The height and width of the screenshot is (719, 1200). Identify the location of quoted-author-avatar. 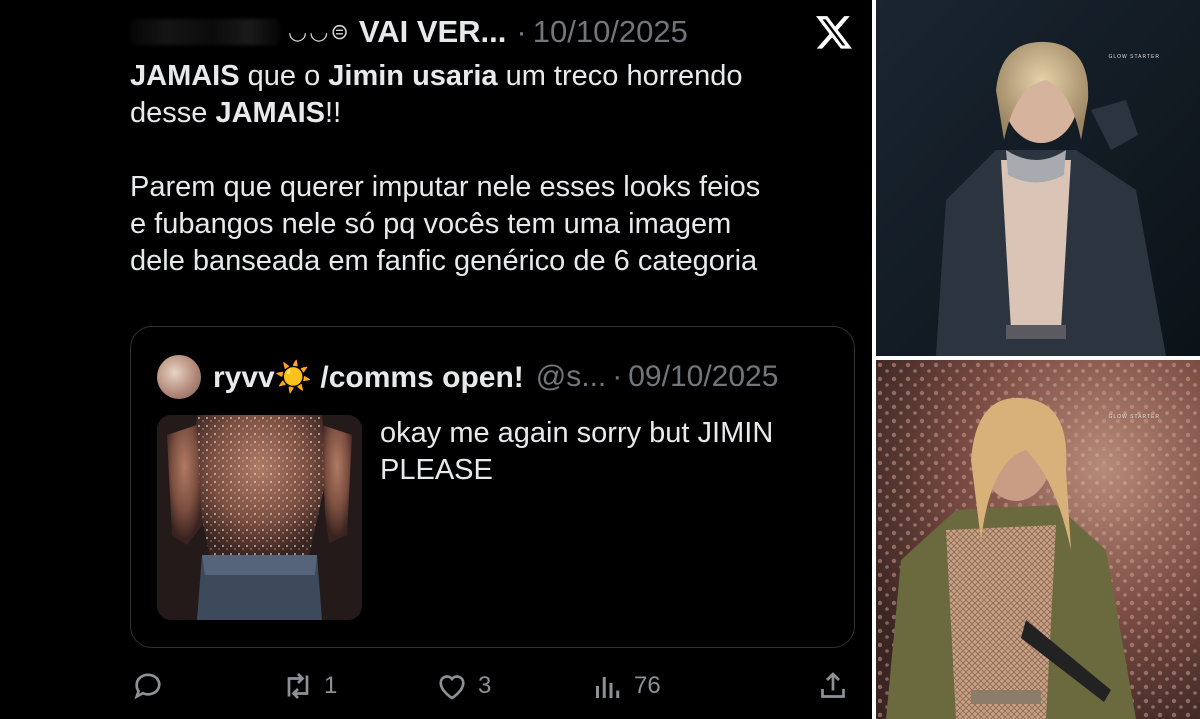
(179, 377).